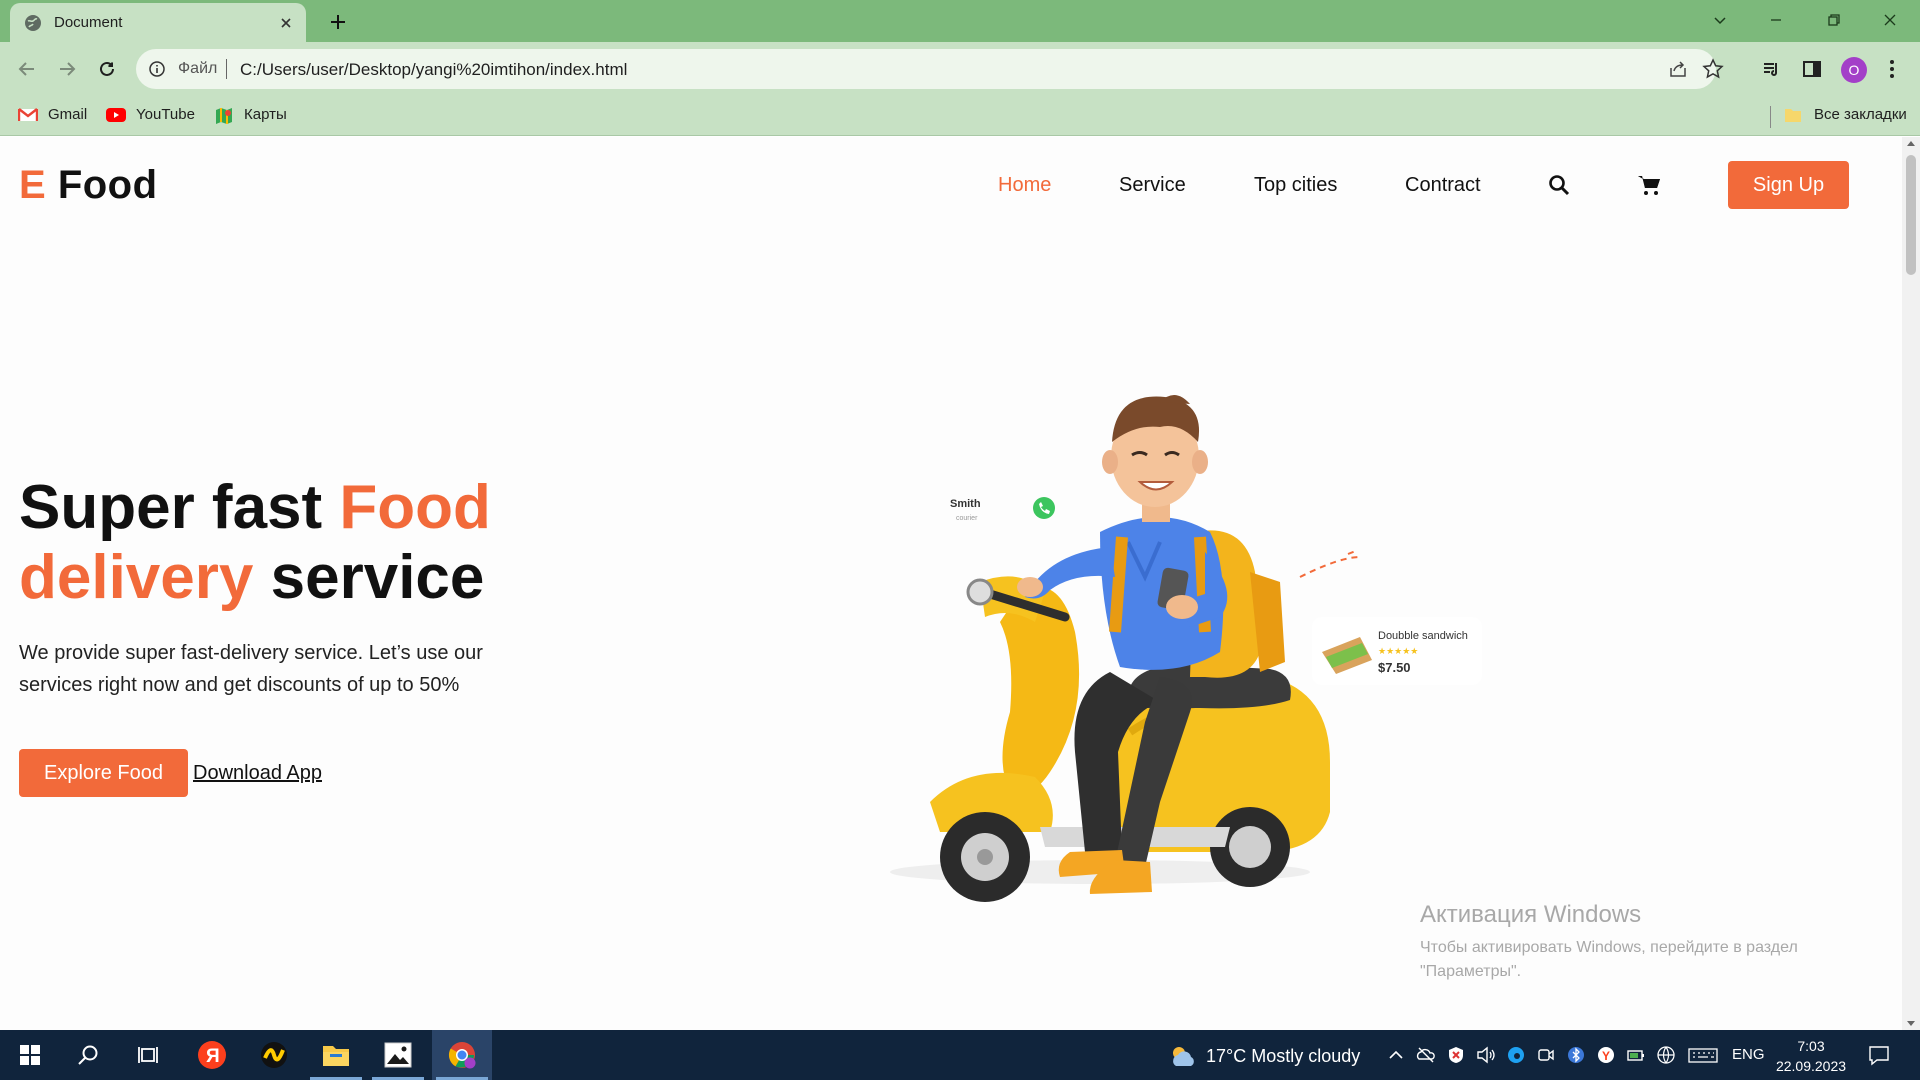 Image resolution: width=1920 pixels, height=1080 pixels. Describe the element at coordinates (1811, 1056) in the screenshot. I see `taskbar-clock: 7:03 22.09.2023` at that location.